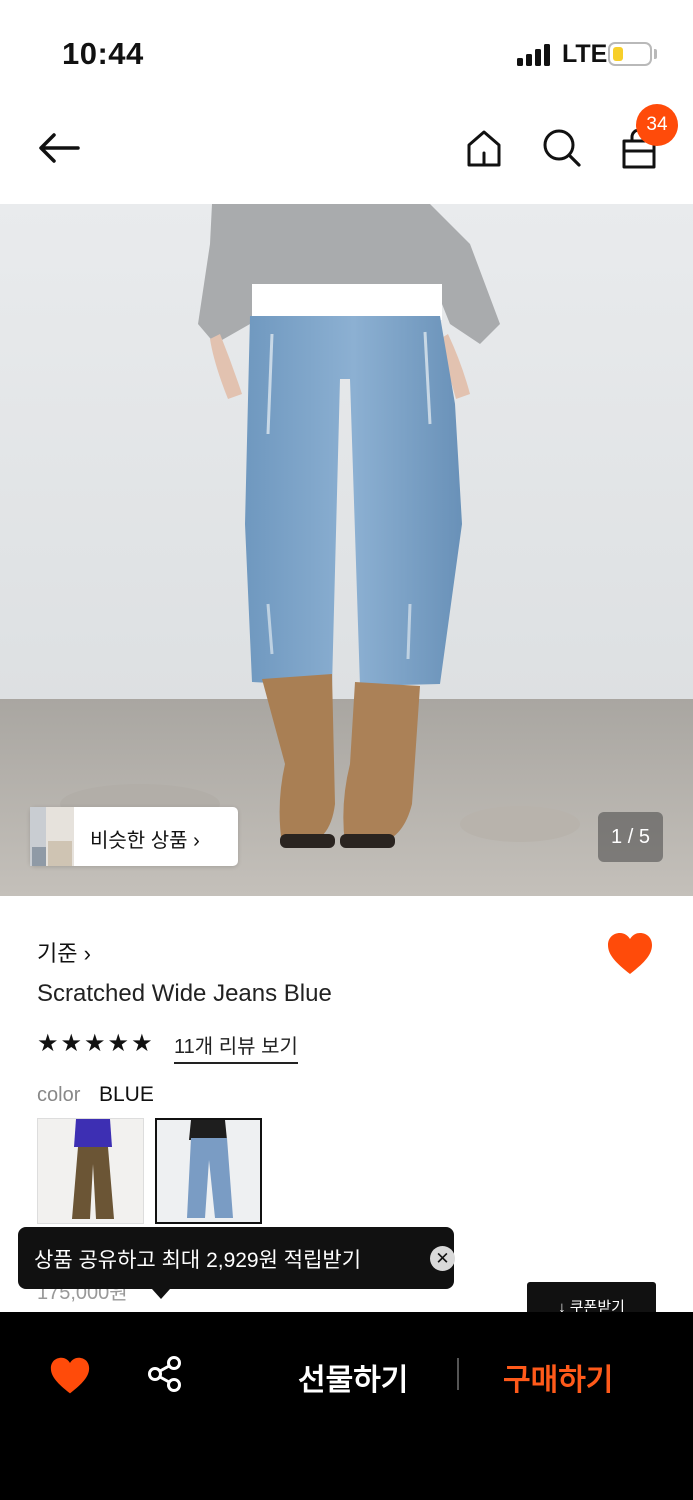  Describe the element at coordinates (630, 54) in the screenshot. I see `battery-icon` at that location.